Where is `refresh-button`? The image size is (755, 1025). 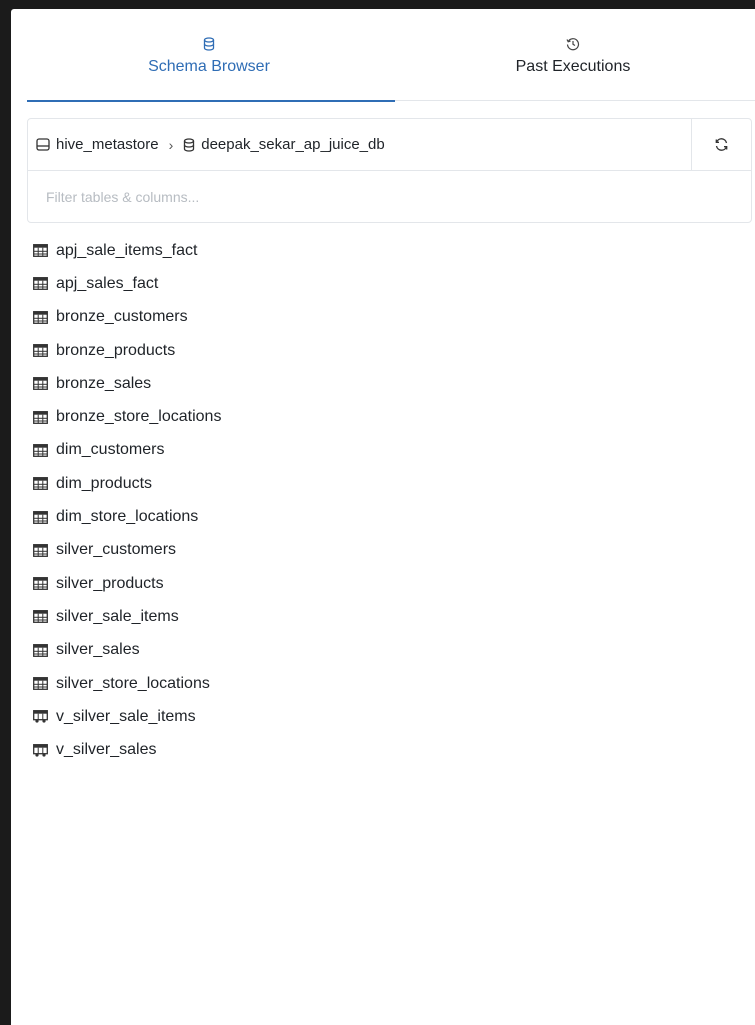
refresh-button is located at coordinates (721, 144).